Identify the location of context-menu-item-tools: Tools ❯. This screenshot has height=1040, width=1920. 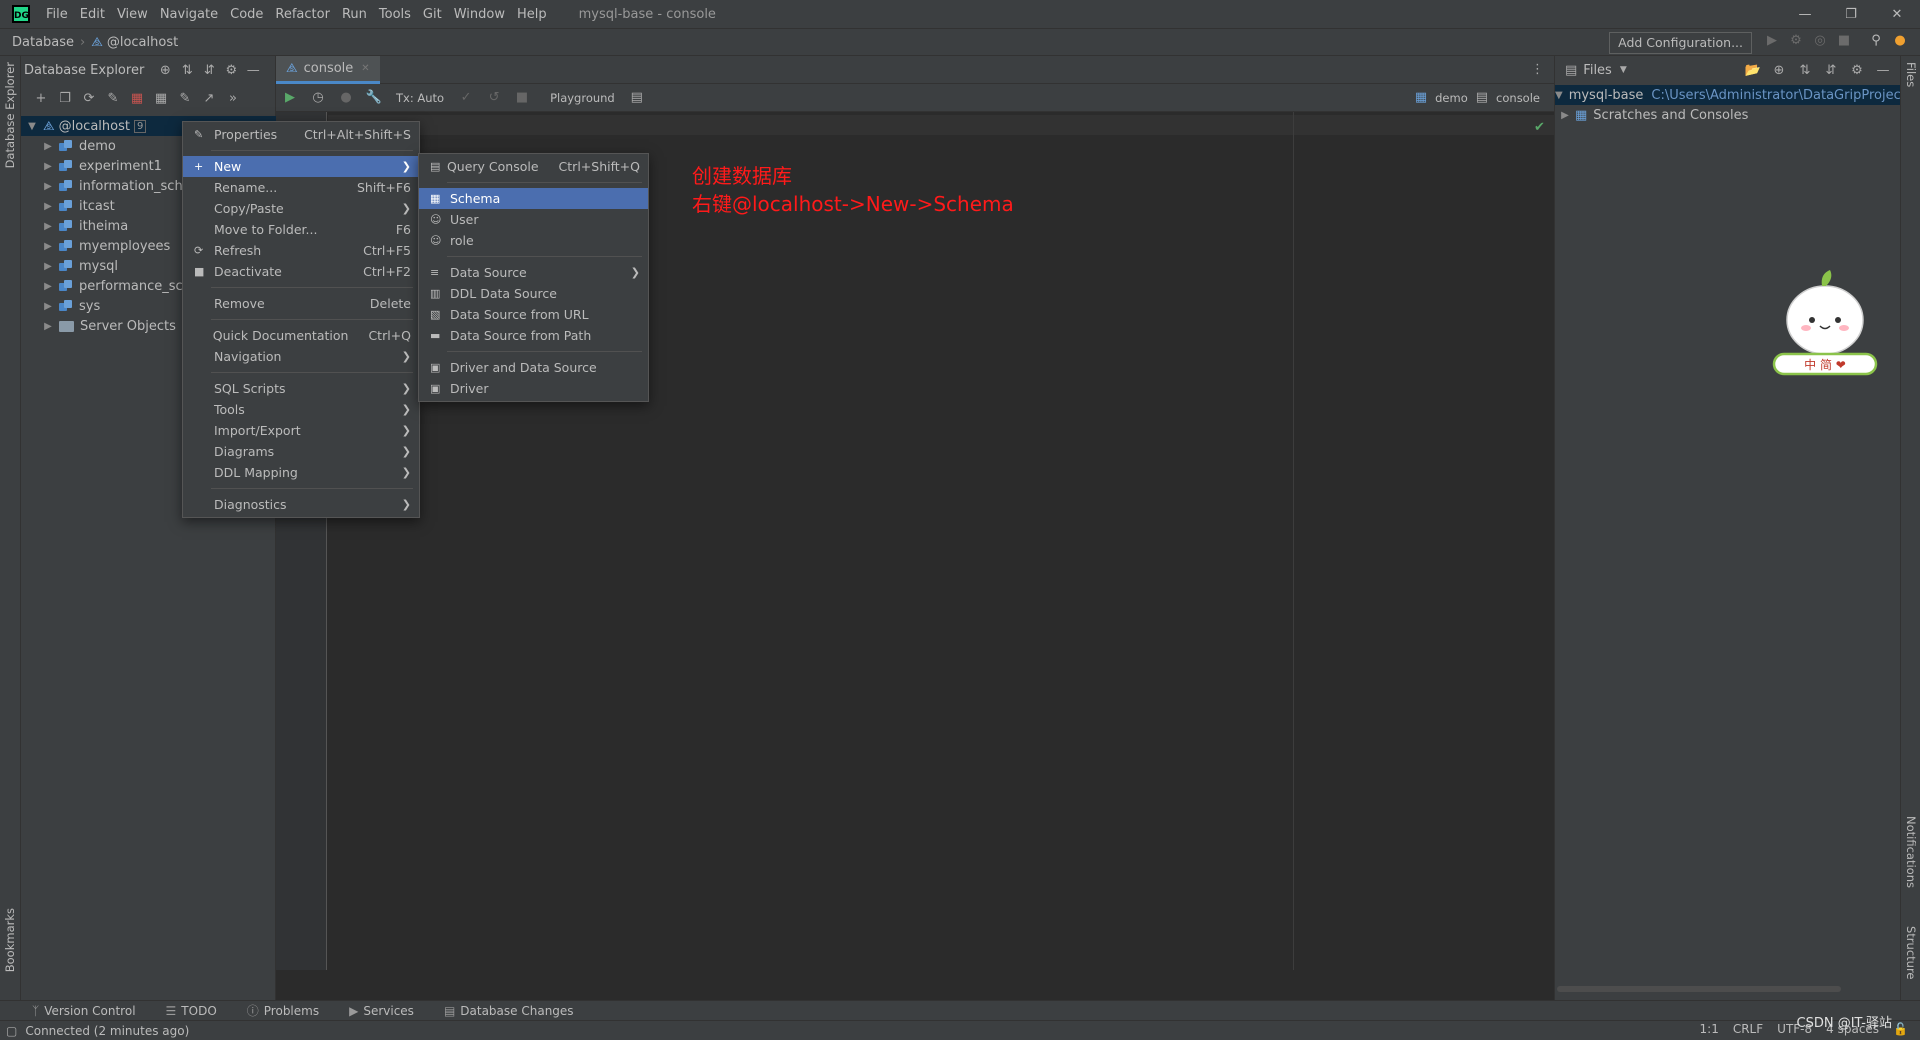
(301, 409).